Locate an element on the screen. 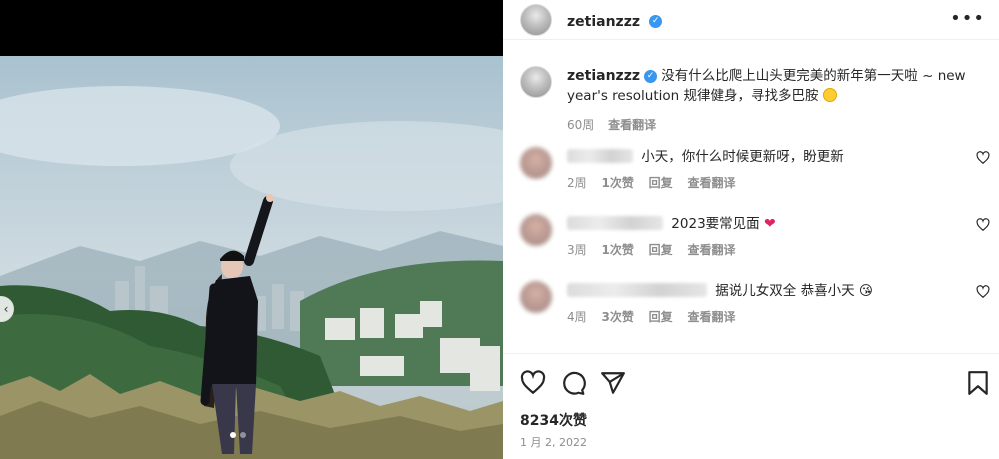 The width and height of the screenshot is (999, 459). comment-age: 2周 is located at coordinates (577, 183).